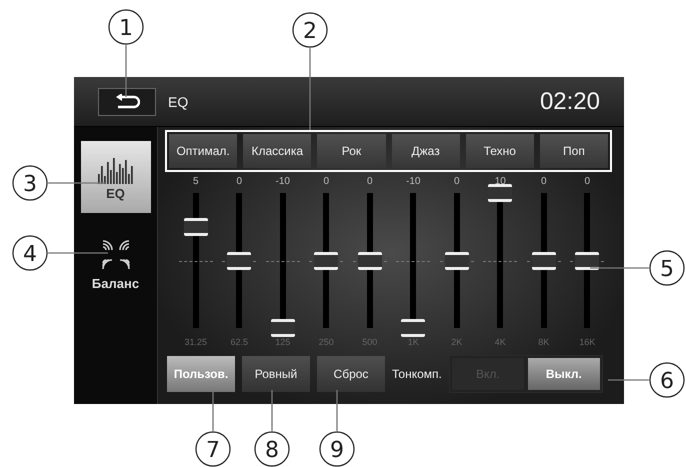 This screenshot has height=467, width=686. I want to click on preset-button: Джаз, so click(426, 151).